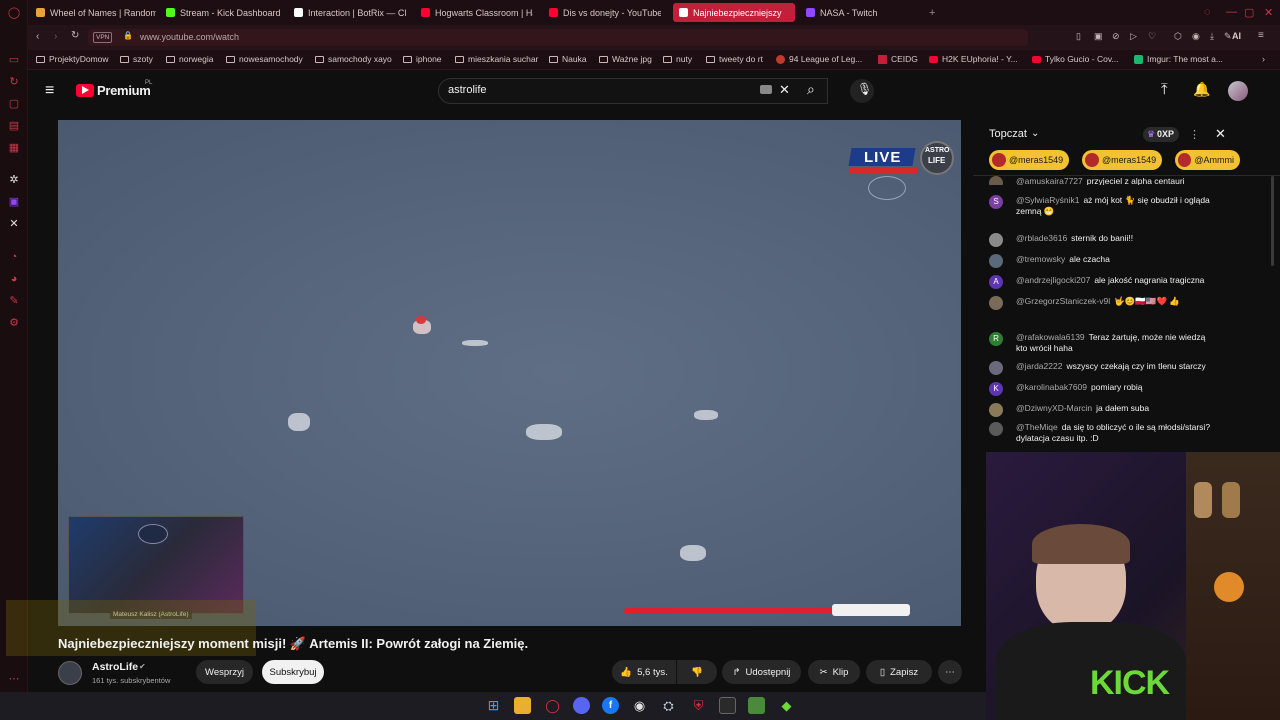 Image resolution: width=1280 pixels, height=720 pixels. What do you see at coordinates (1228, 36) in the screenshot?
I see `aria-icon: ✎` at bounding box center [1228, 36].